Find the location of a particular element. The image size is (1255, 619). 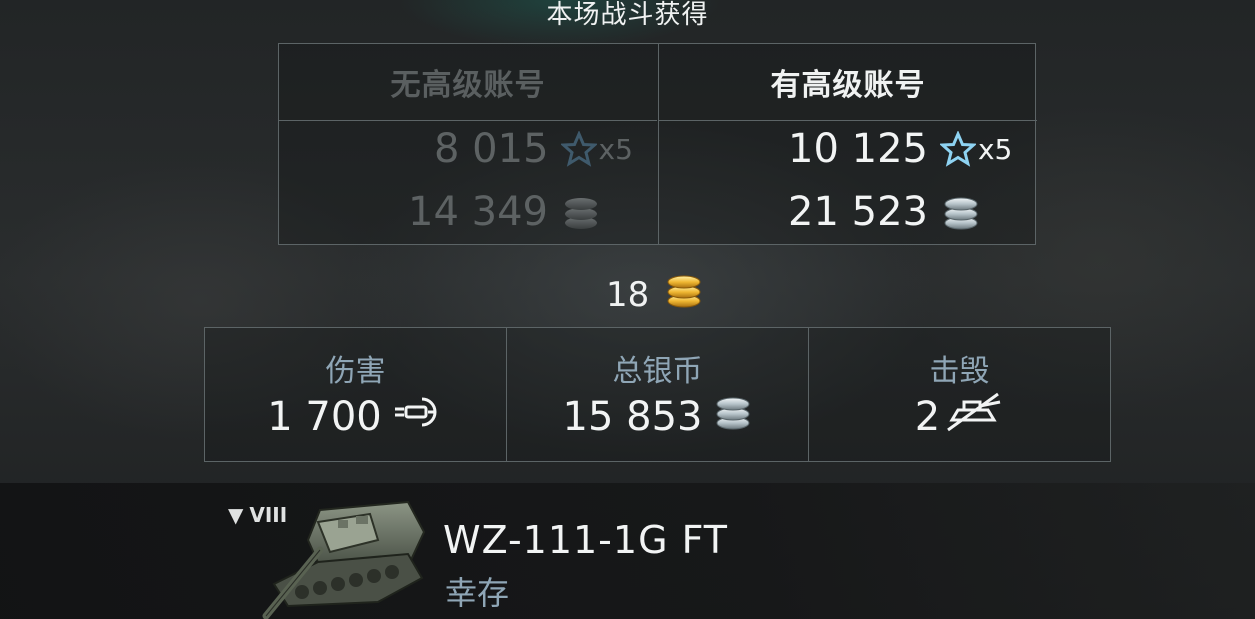

gold-coins-icon is located at coordinates (684, 294).